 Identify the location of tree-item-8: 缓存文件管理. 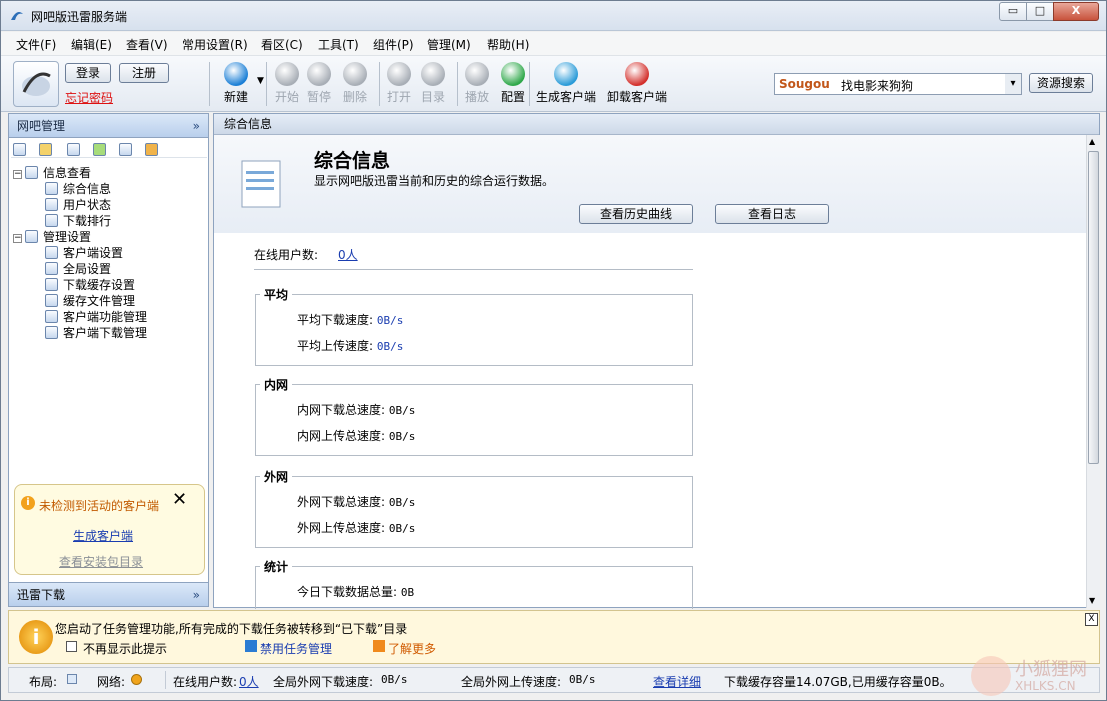
(90, 300).